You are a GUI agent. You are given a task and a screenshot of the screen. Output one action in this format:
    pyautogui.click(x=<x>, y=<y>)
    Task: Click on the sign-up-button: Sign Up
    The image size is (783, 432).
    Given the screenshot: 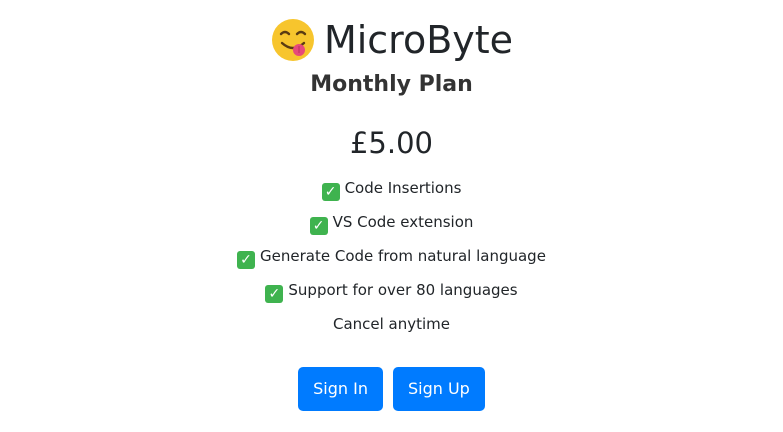 What is the action you would take?
    pyautogui.click(x=438, y=389)
    